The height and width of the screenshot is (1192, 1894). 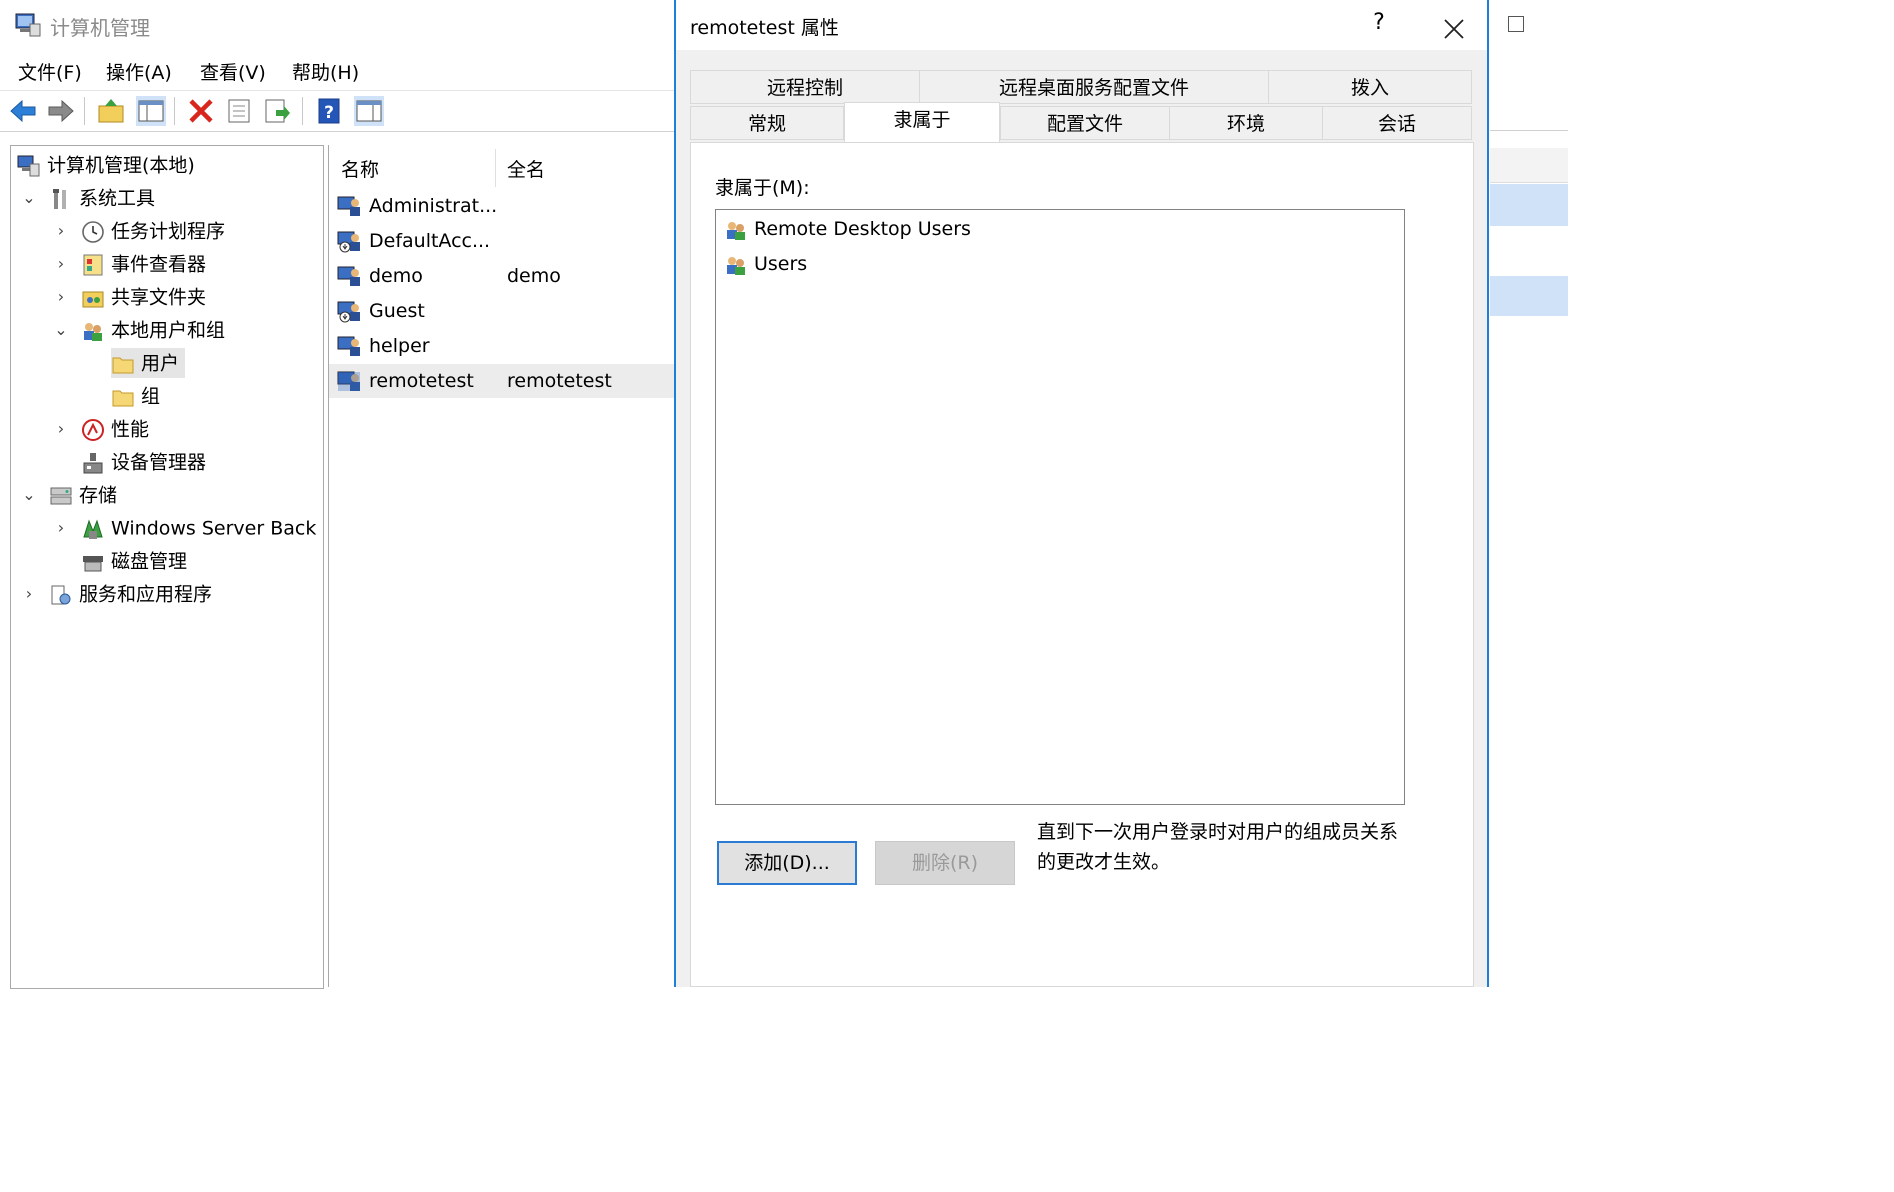 What do you see at coordinates (1218, 847) in the screenshot?
I see `membership-note: 直到下一次用户登录时对用户的组成员关系的更改才生效。` at bounding box center [1218, 847].